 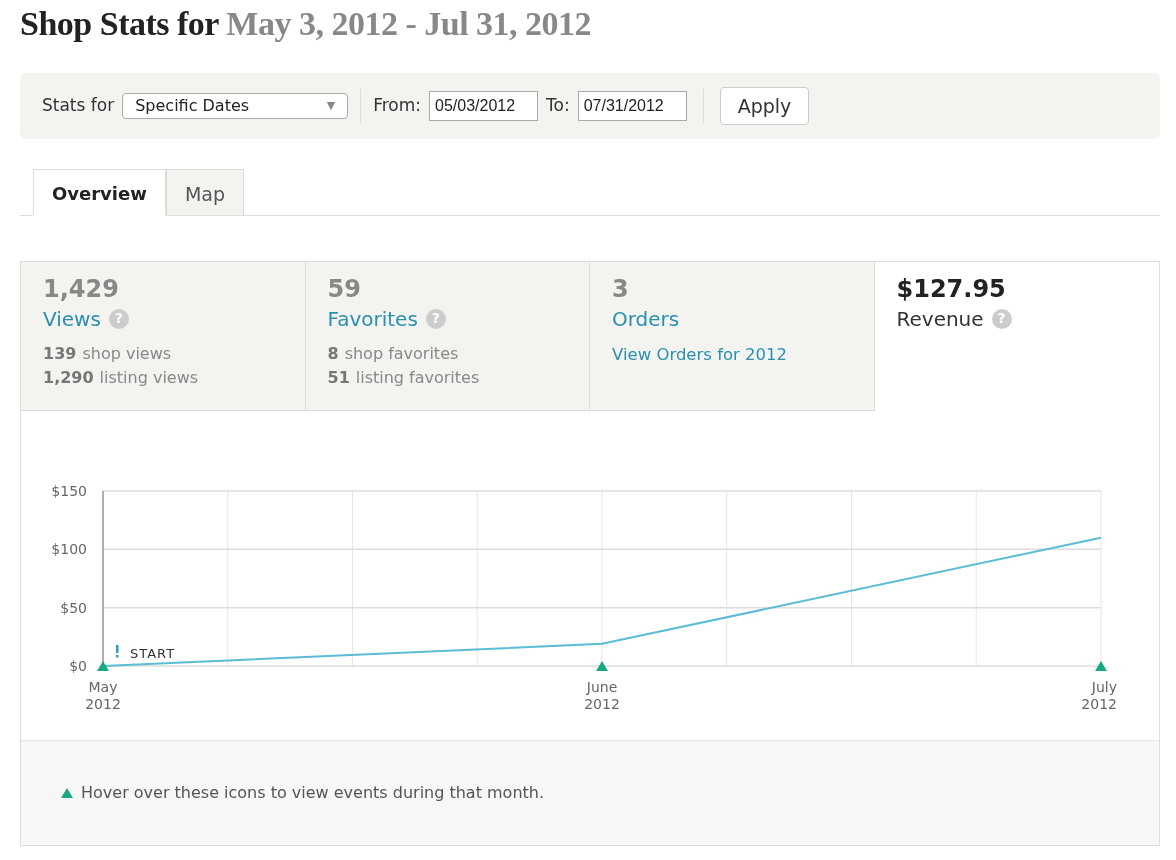 What do you see at coordinates (78, 106) in the screenshot?
I see `stats-for-label: Stats for` at bounding box center [78, 106].